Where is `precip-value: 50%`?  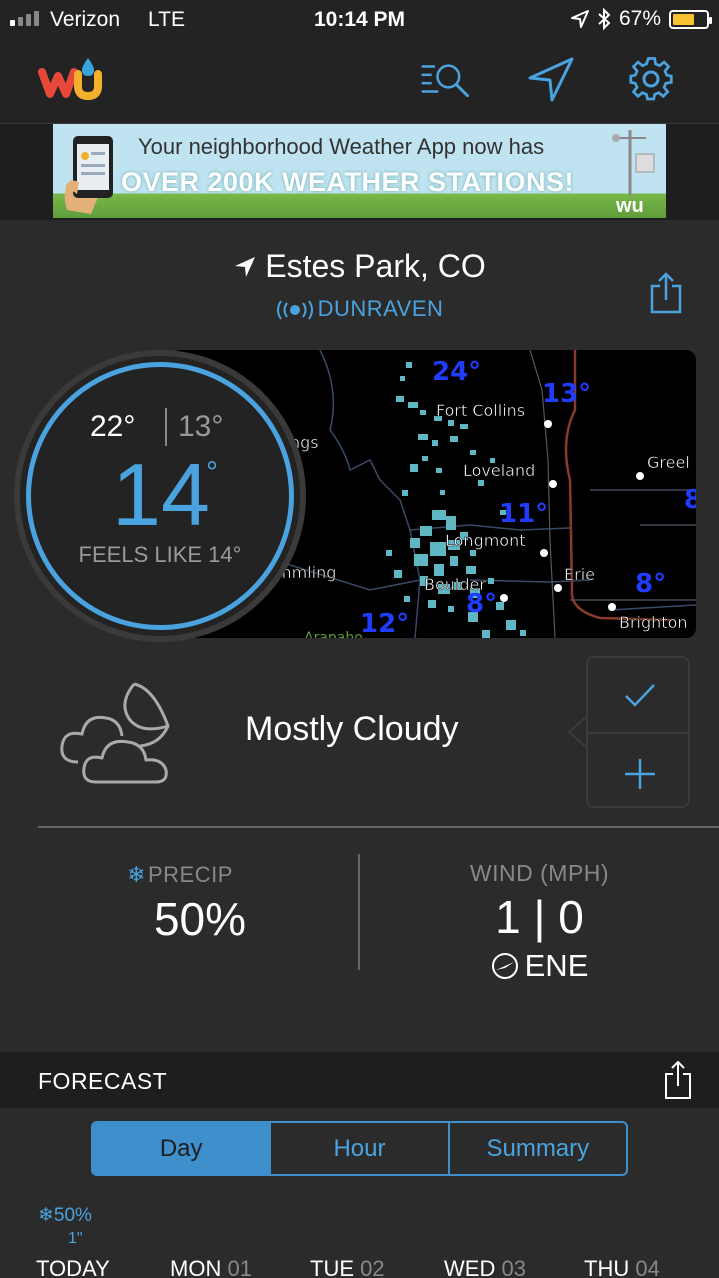
precip-value: 50% is located at coordinates (200, 919).